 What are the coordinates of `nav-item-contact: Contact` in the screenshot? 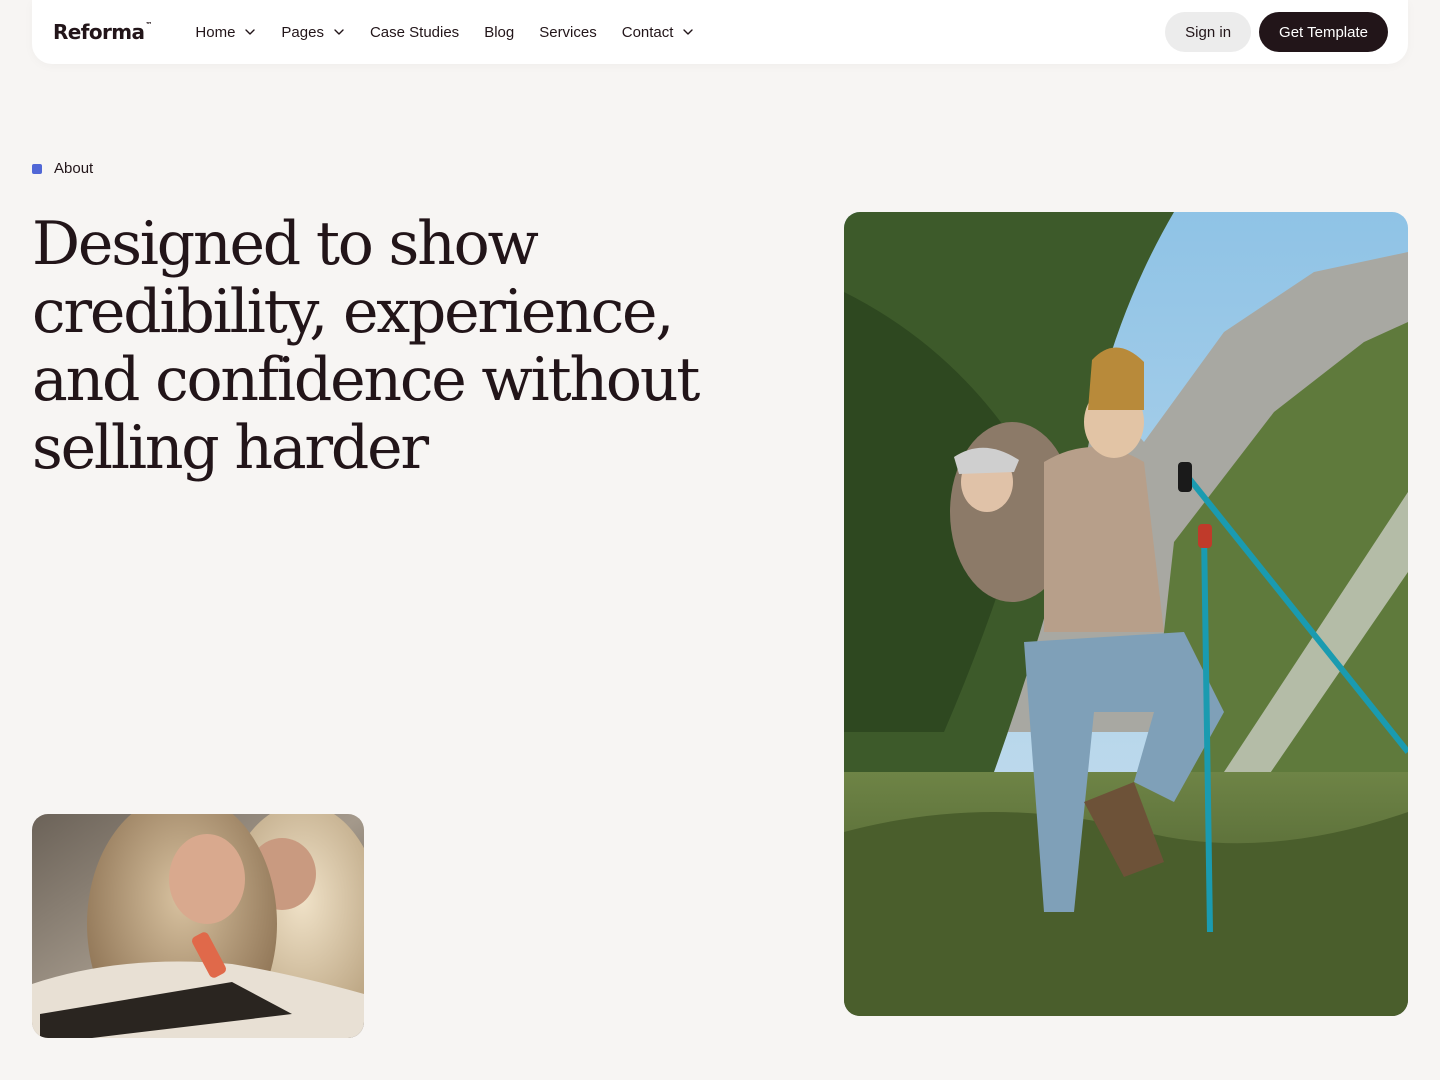 It's located at (658, 32).